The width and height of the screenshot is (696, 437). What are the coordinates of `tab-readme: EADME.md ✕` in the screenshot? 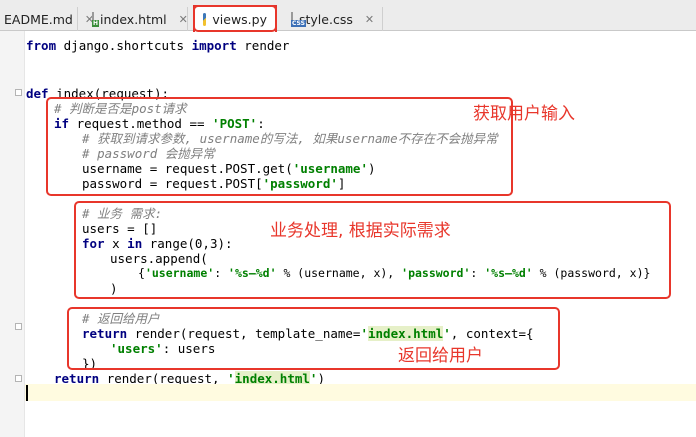 It's located at (47, 19).